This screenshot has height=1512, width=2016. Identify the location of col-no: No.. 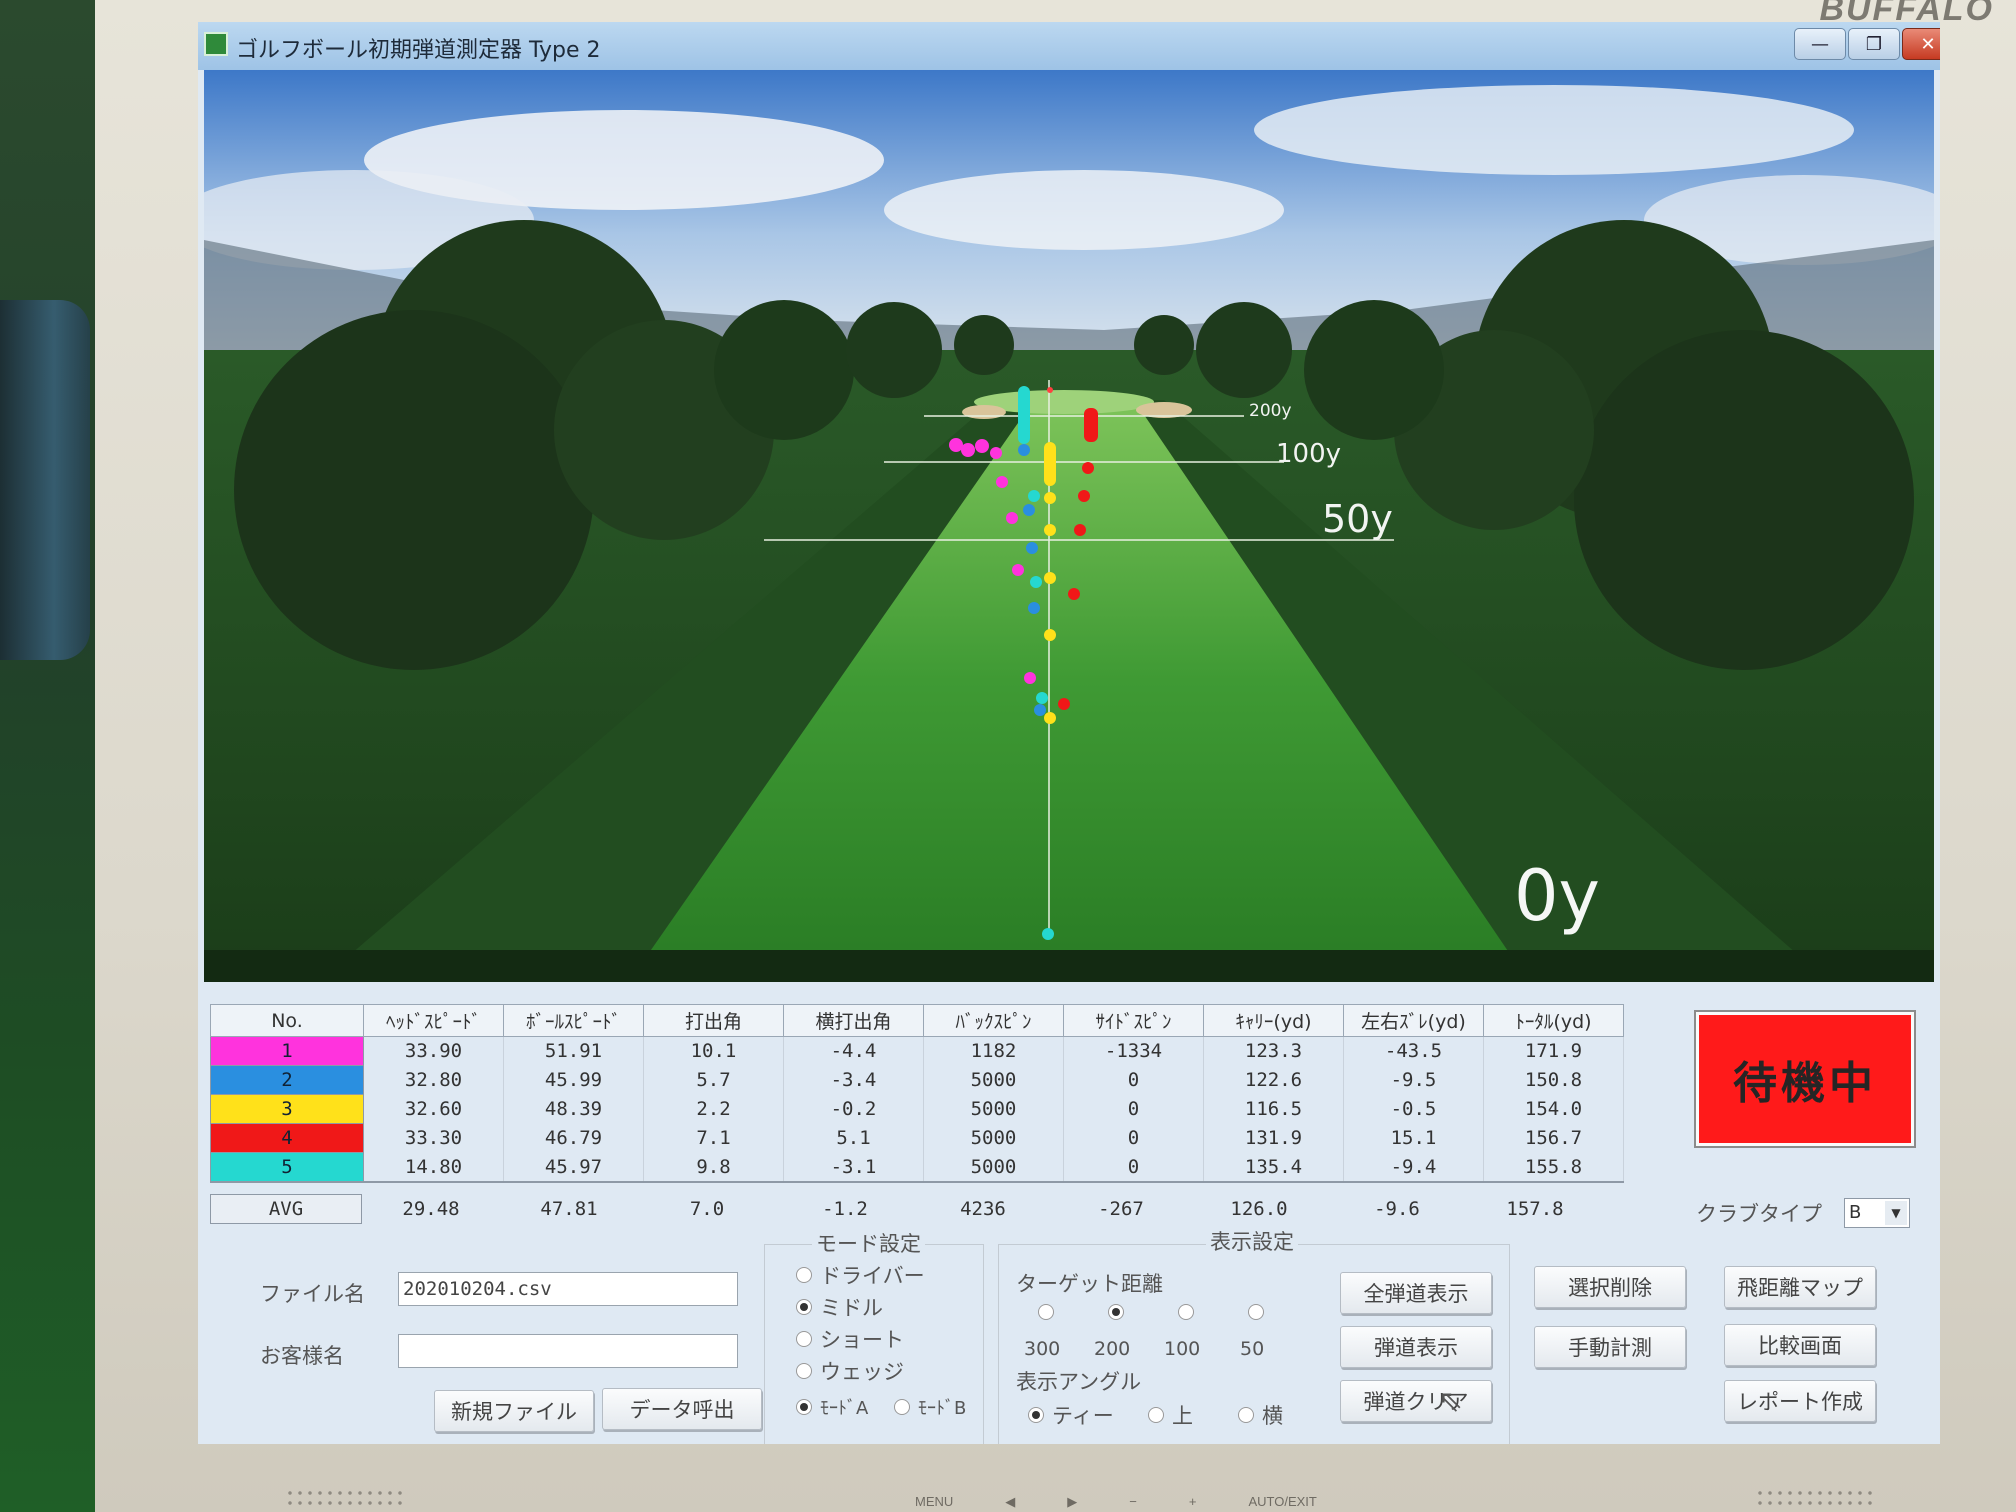
(287, 1020).